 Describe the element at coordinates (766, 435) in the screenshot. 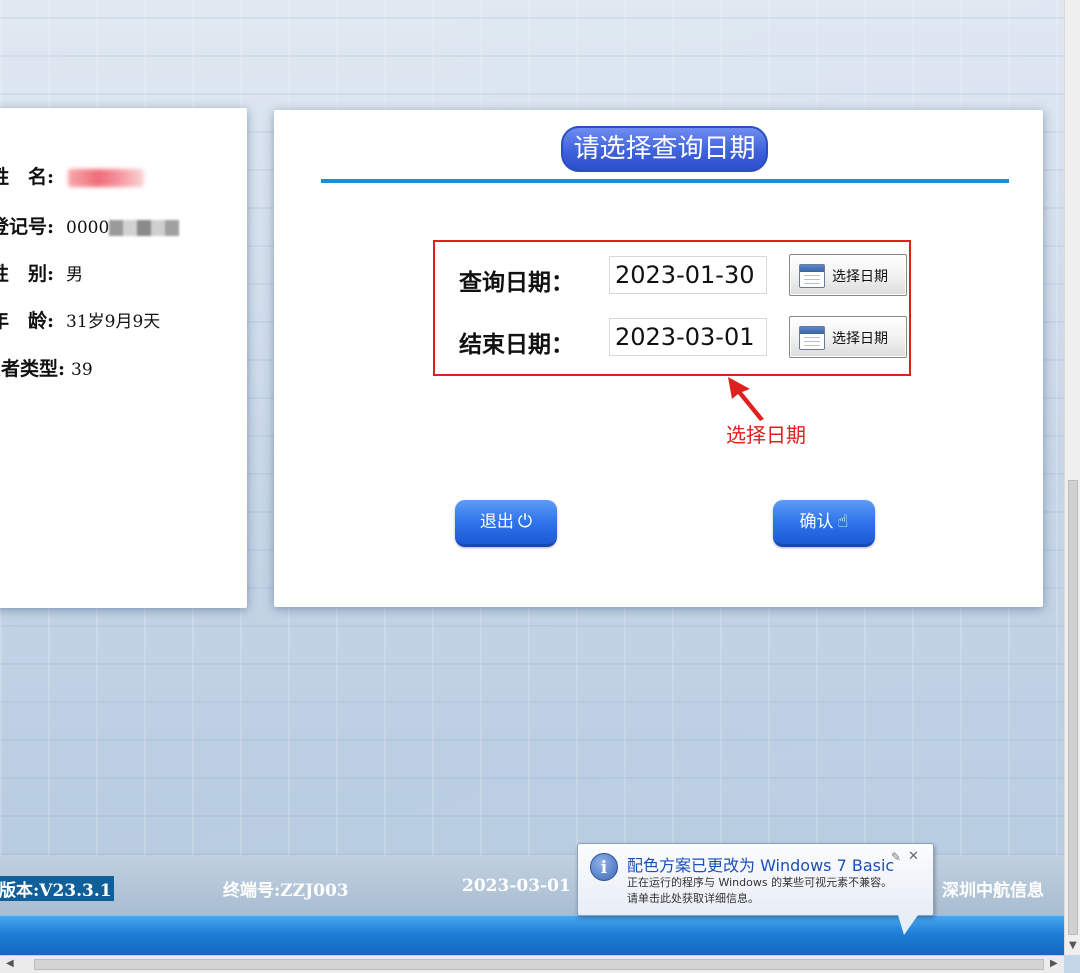

I see `annotation-text: 选择日期` at that location.